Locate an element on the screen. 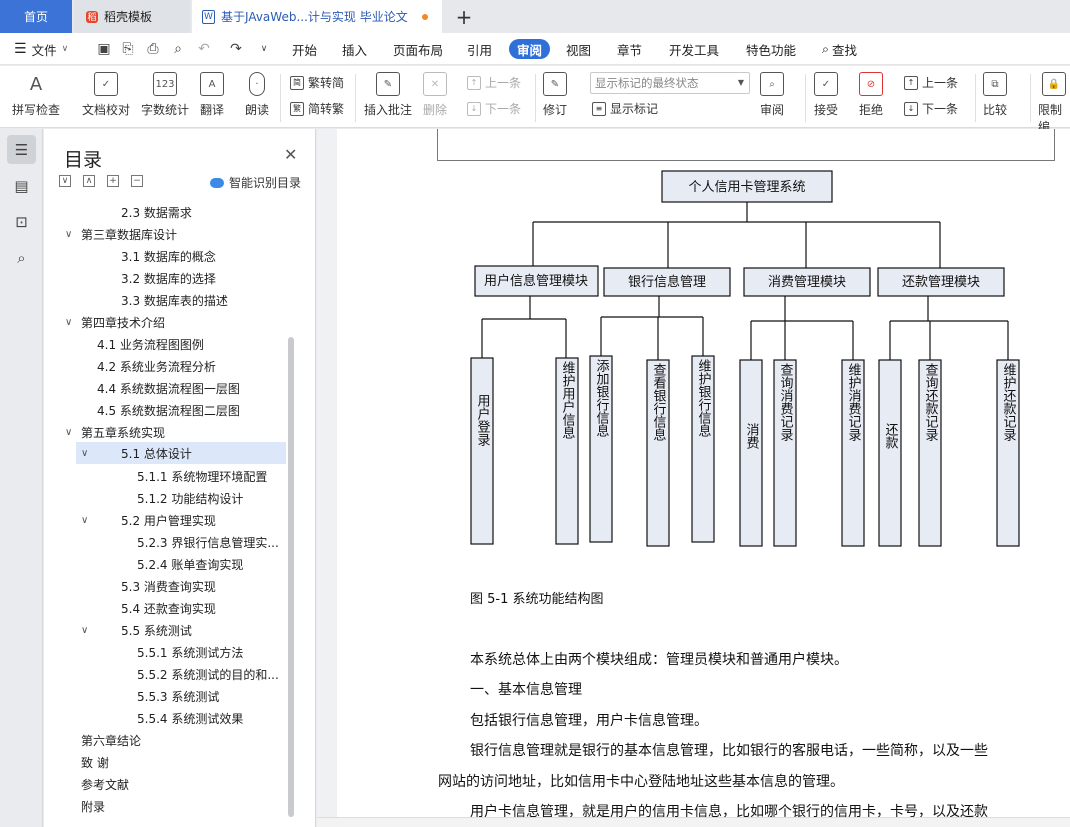  diagram-leaf-label: 维护消费记录 is located at coordinates (854, 402).